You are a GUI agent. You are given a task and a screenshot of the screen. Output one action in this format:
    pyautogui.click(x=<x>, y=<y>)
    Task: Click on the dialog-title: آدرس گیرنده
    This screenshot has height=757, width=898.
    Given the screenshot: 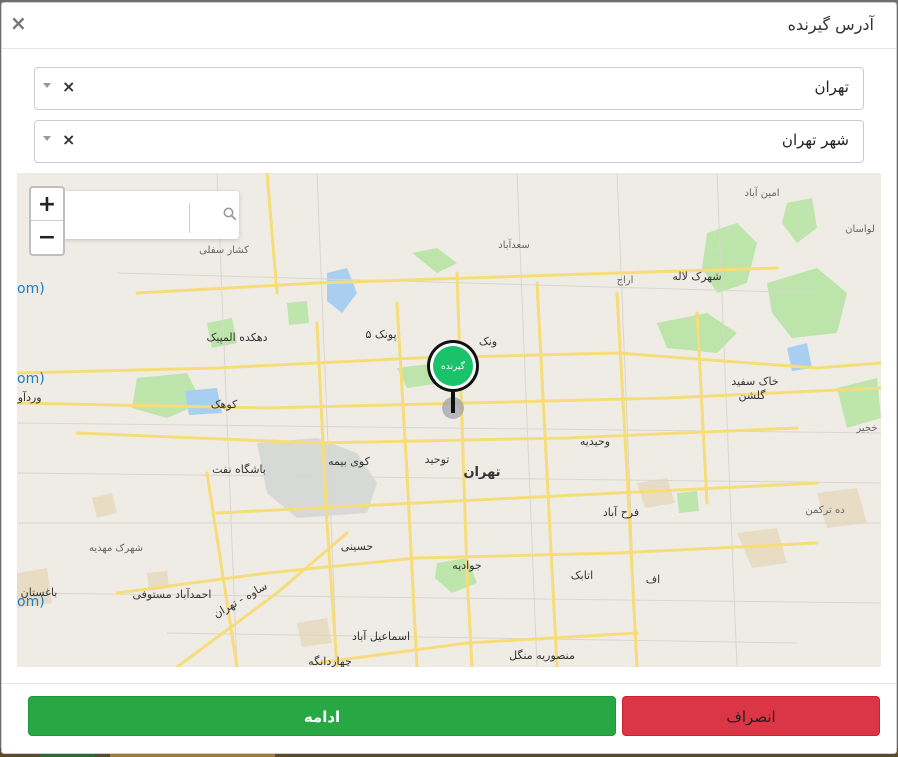 What is the action you would take?
    pyautogui.click(x=830, y=24)
    